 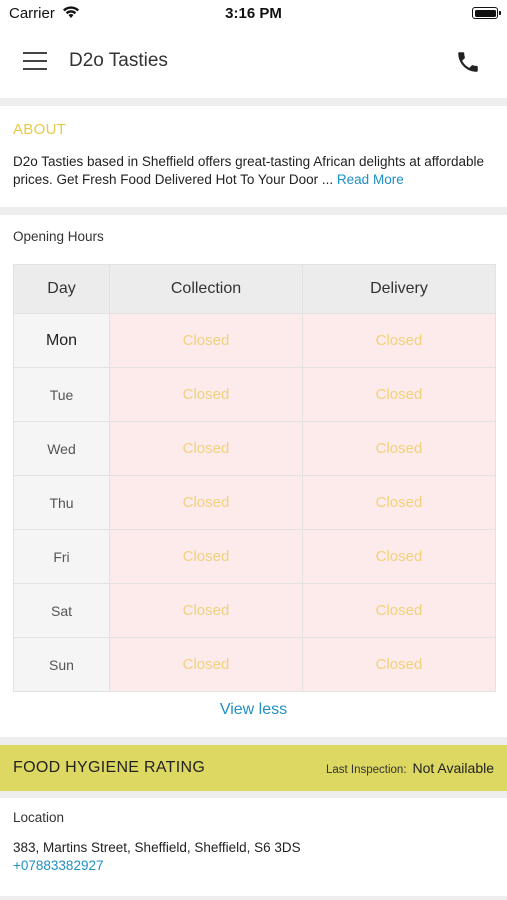 What do you see at coordinates (61, 556) in the screenshot?
I see `day-cell: Fri` at bounding box center [61, 556].